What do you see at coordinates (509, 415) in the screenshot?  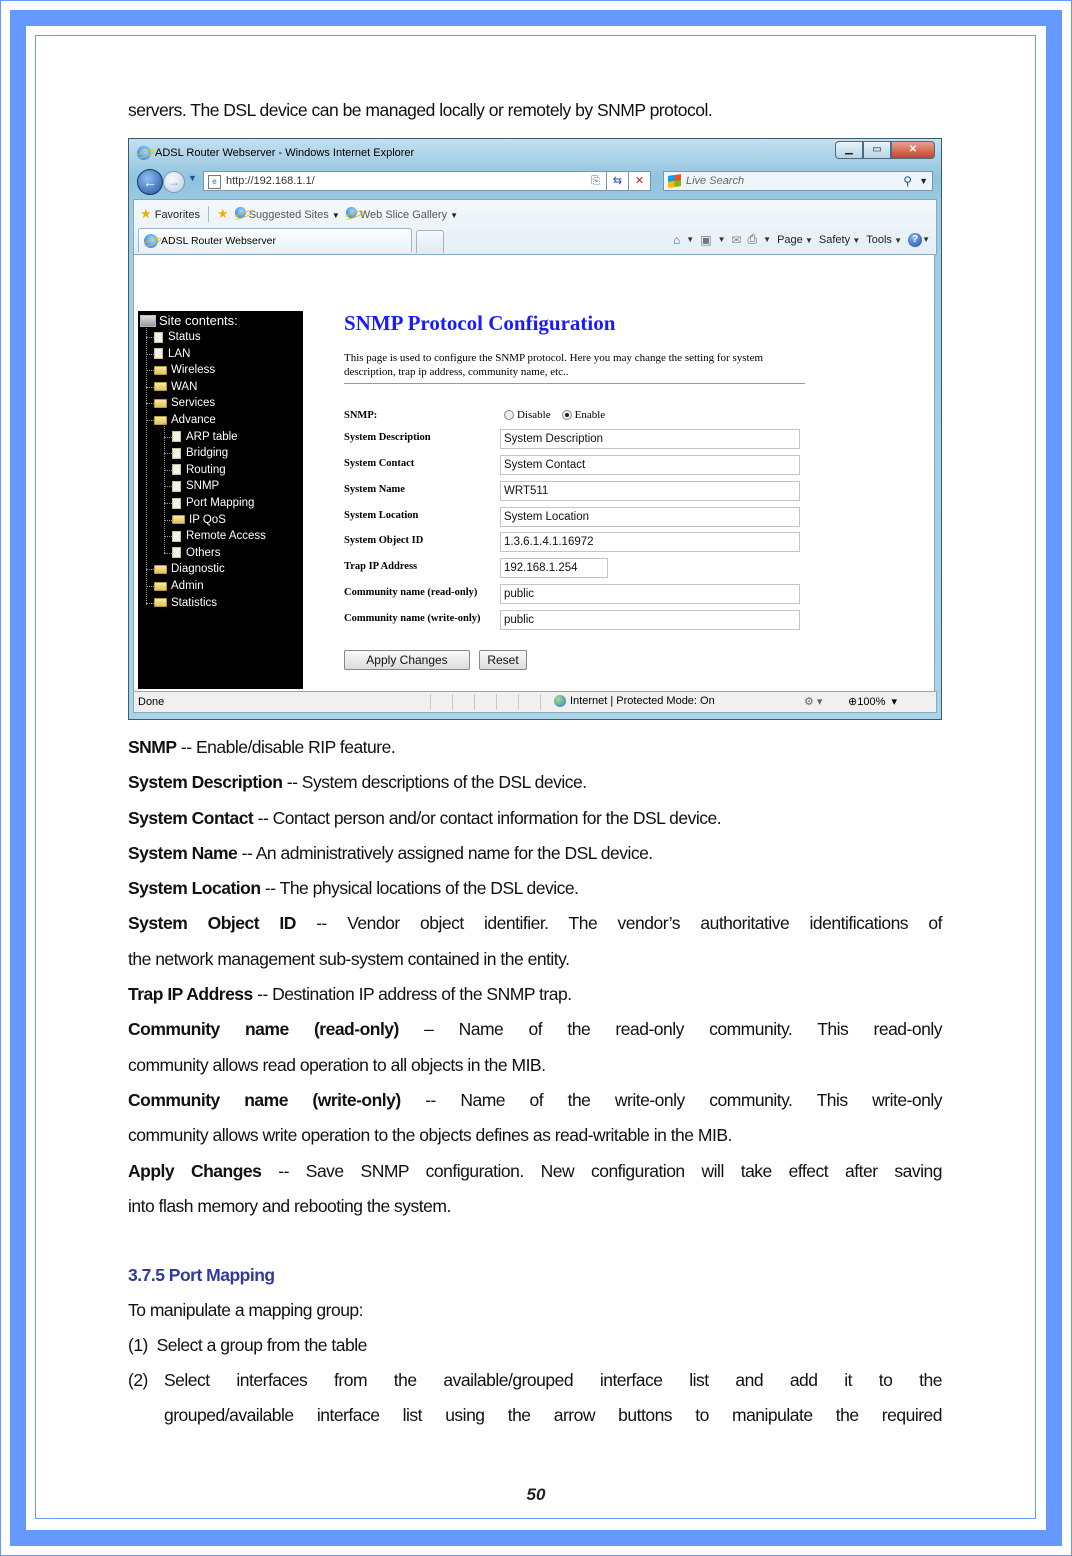 I see `radio-icon` at bounding box center [509, 415].